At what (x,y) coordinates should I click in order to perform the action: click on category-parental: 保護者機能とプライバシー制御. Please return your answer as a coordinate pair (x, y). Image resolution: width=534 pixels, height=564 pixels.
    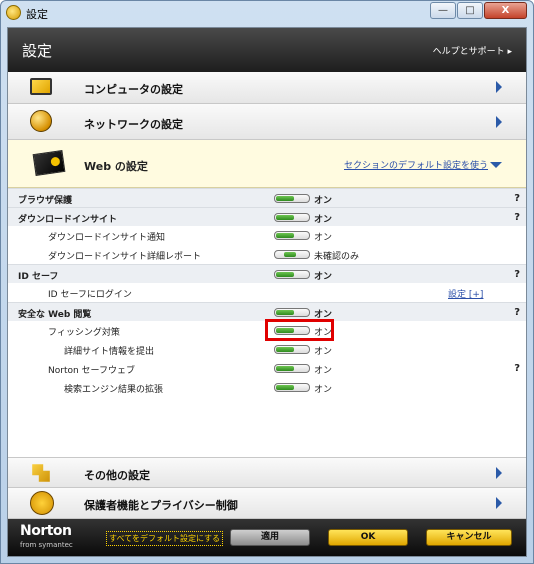
    Looking at the image, I should click on (267, 503).